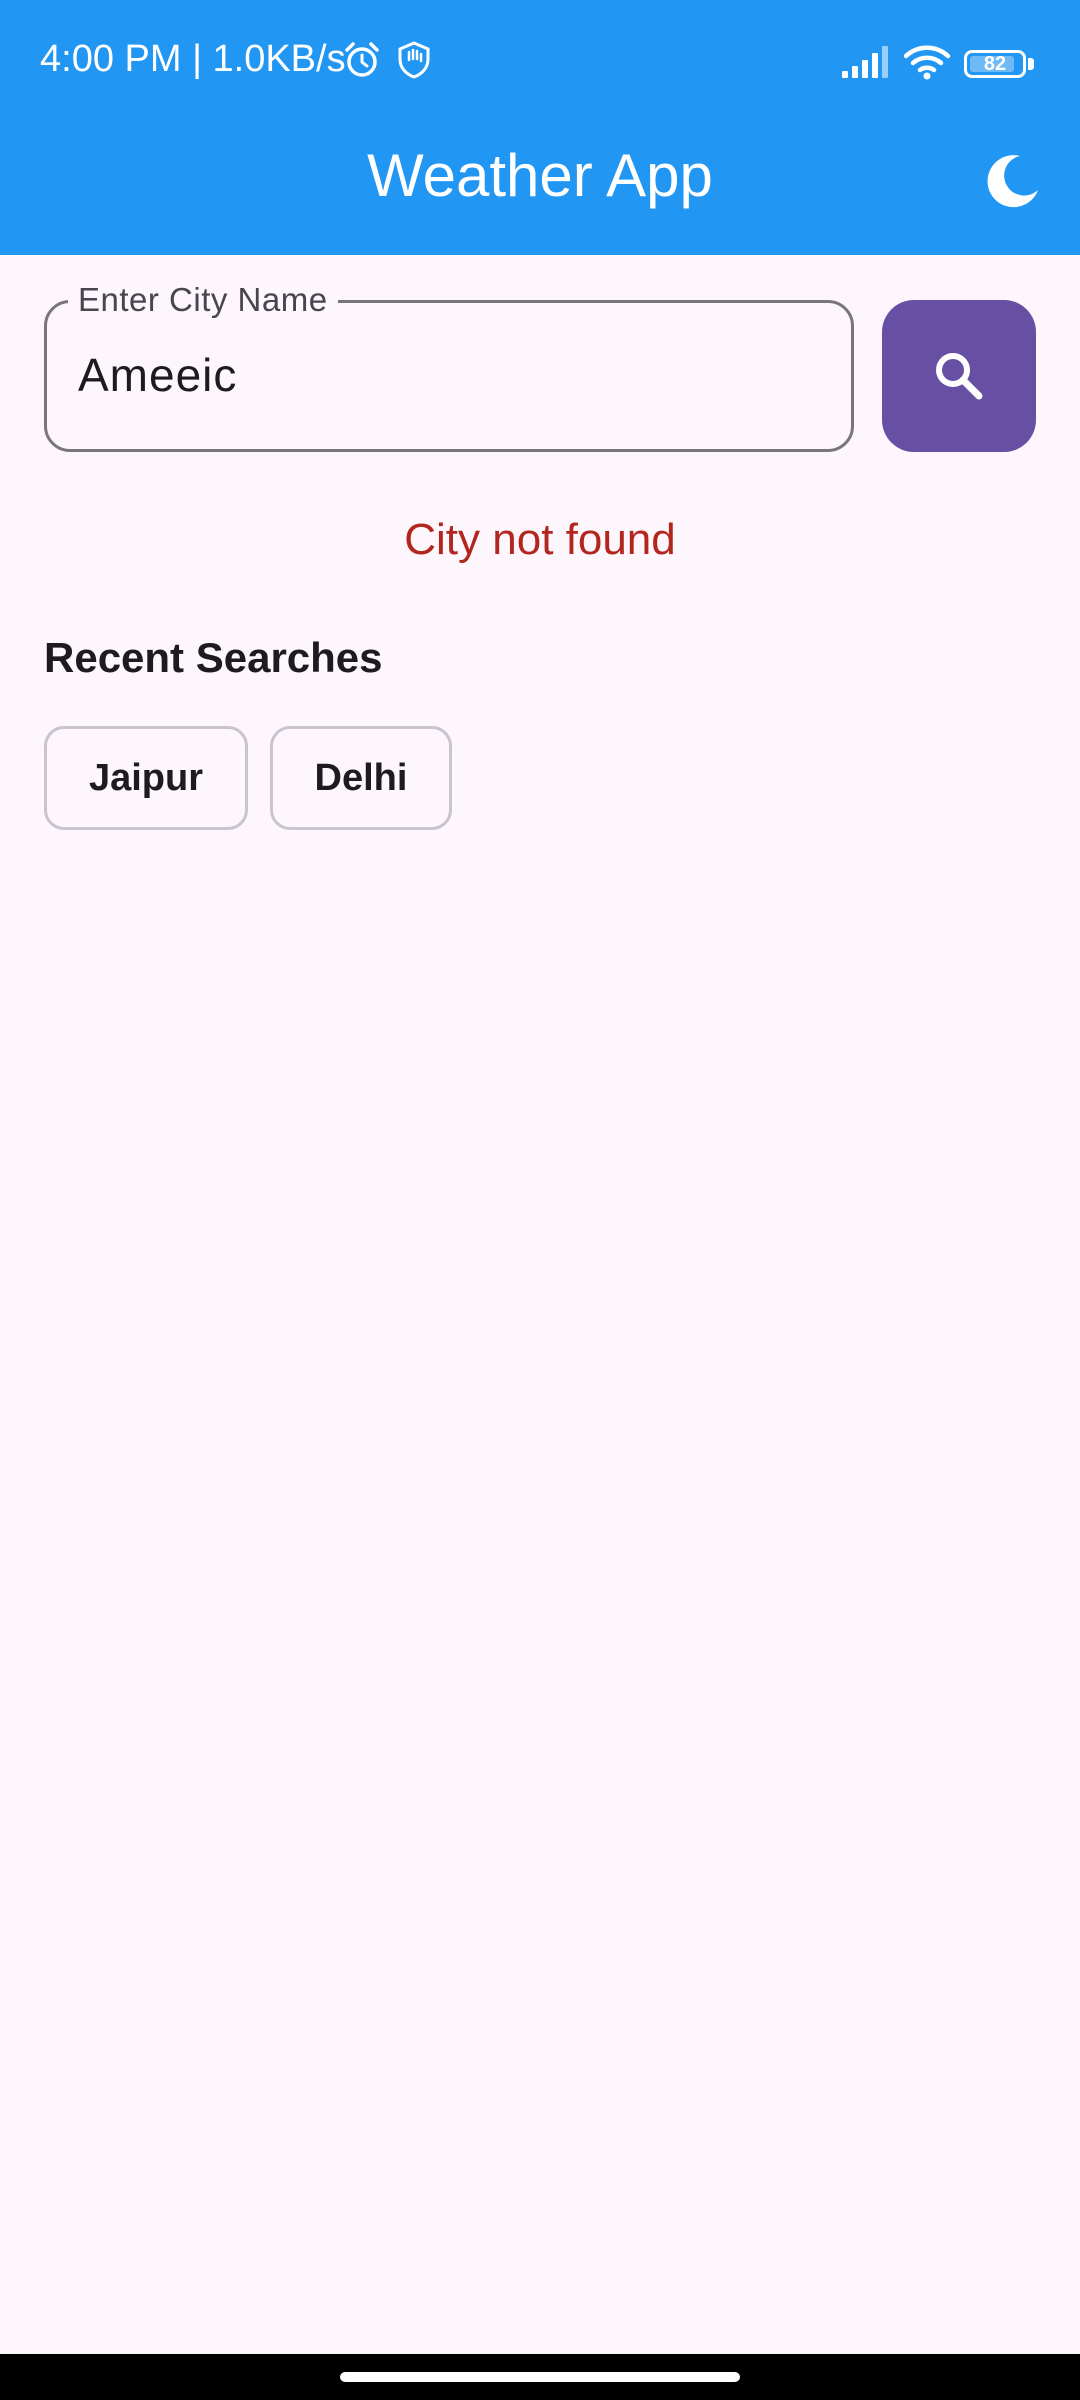 This screenshot has height=2400, width=1080. I want to click on wifi-icon, so click(927, 62).